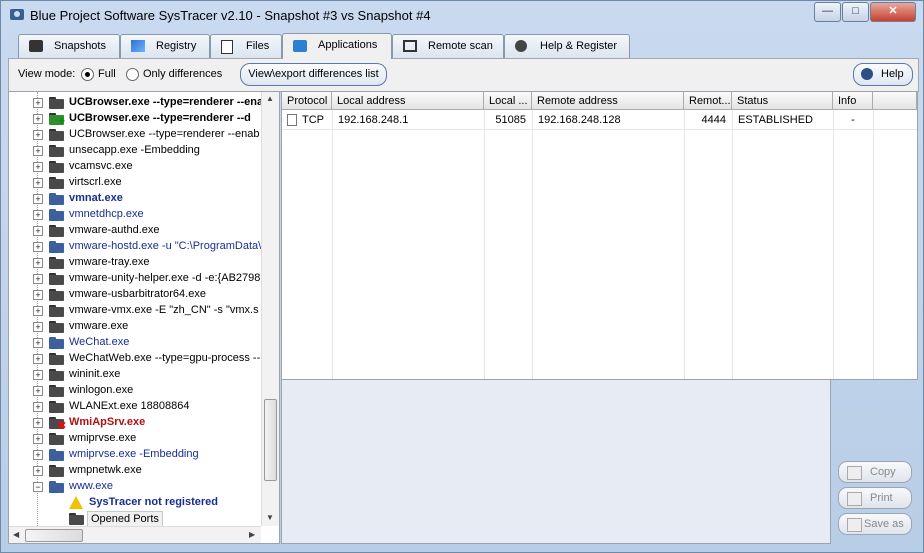  I want to click on tree-row: + wmiprvse.exe -Embedding, so click(135, 455).